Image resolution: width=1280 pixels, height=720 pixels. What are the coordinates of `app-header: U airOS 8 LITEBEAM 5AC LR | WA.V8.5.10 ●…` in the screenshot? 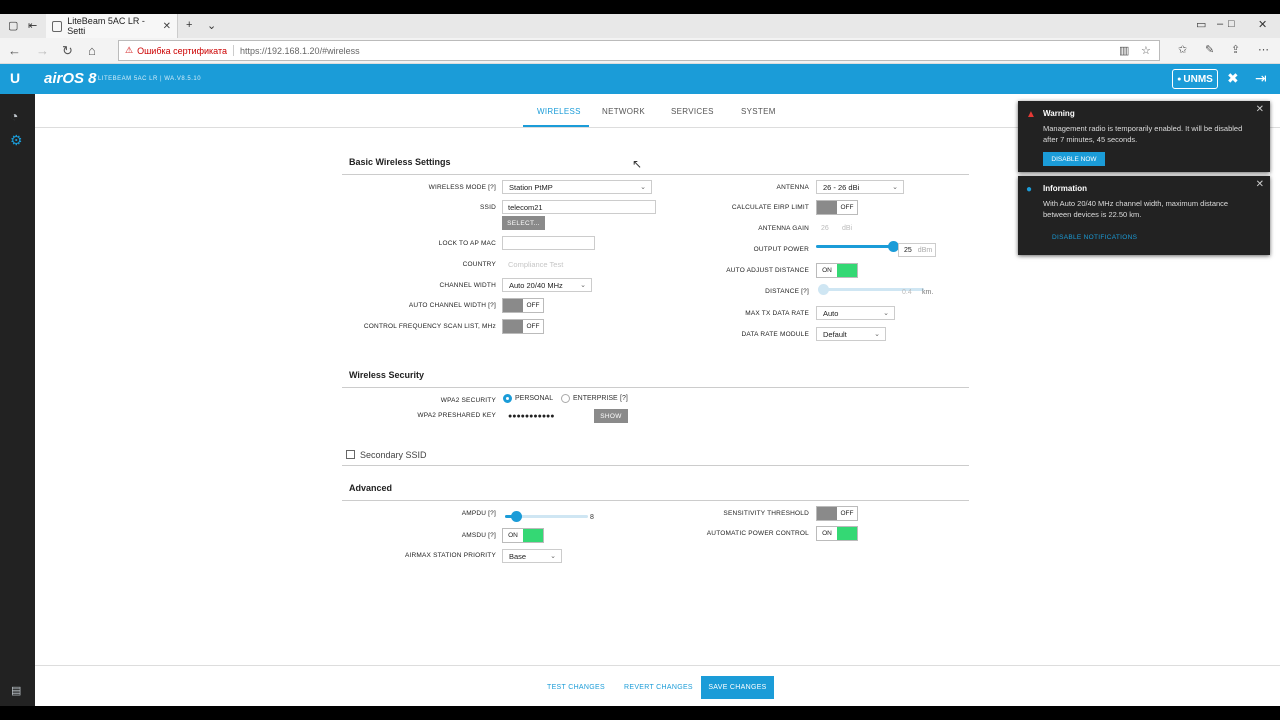 It's located at (640, 79).